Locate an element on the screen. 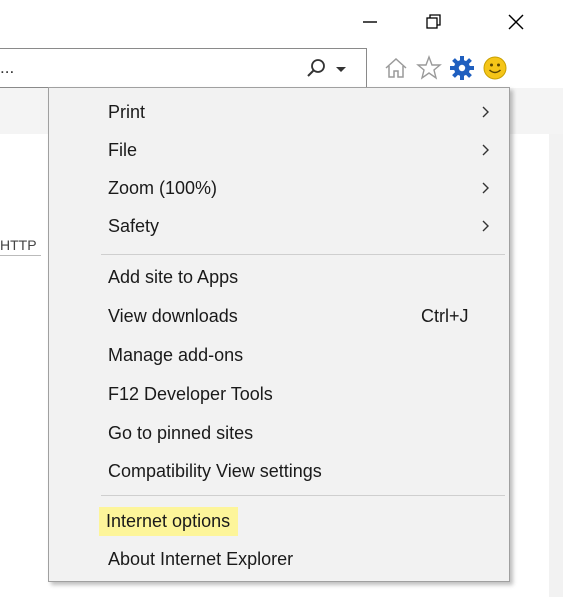 This screenshot has width=563, height=597. menu-item-label: Internet options is located at coordinates (169, 521).